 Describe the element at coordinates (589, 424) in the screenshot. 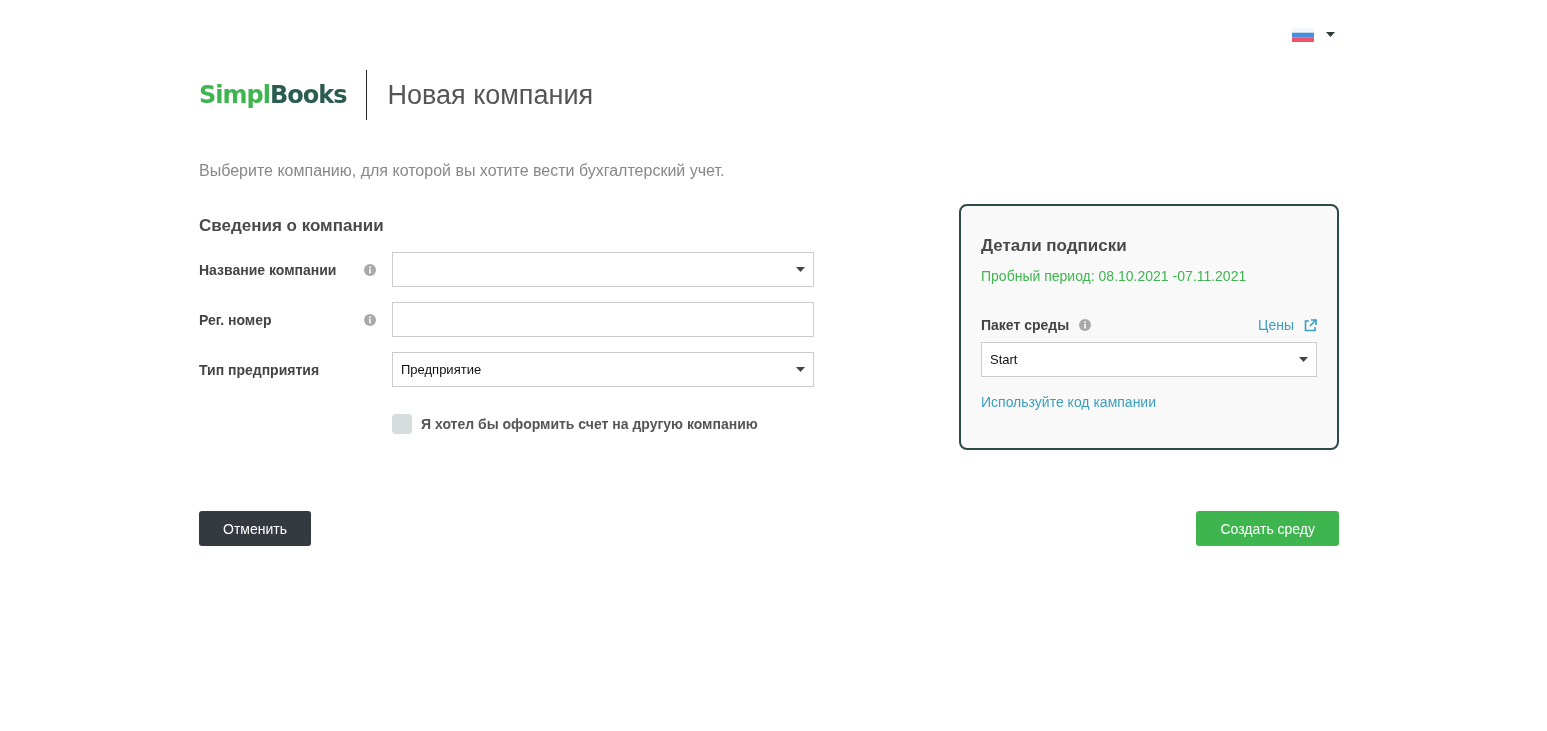

I see `checkbox-label: Я хотел бы оформить счет на другую компанию` at that location.